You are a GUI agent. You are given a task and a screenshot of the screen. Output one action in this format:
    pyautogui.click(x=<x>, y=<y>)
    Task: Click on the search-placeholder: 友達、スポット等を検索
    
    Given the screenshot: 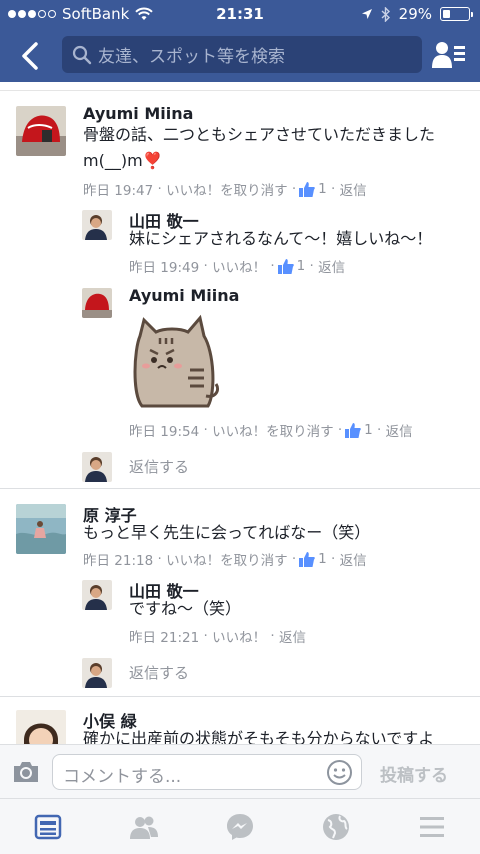 What is the action you would take?
    pyautogui.click(x=191, y=57)
    